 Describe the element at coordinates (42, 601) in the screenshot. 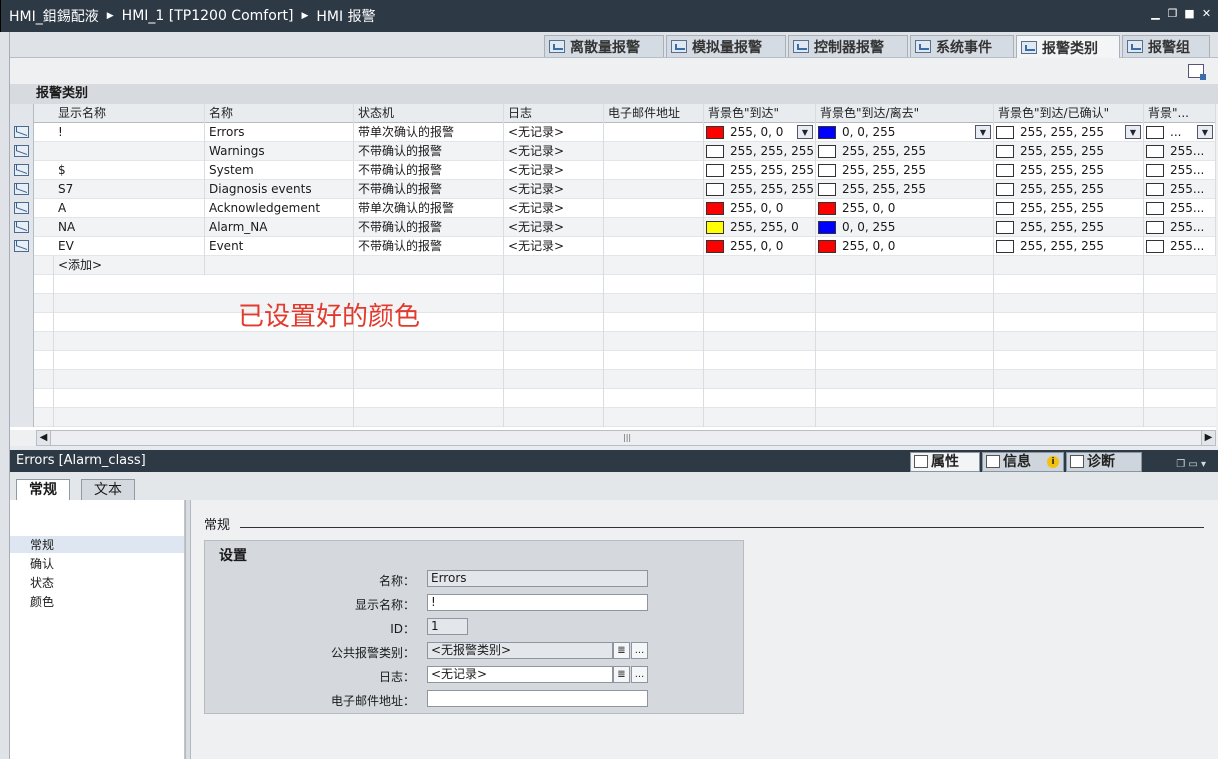

I see `nav-item-colors: 颜色` at that location.